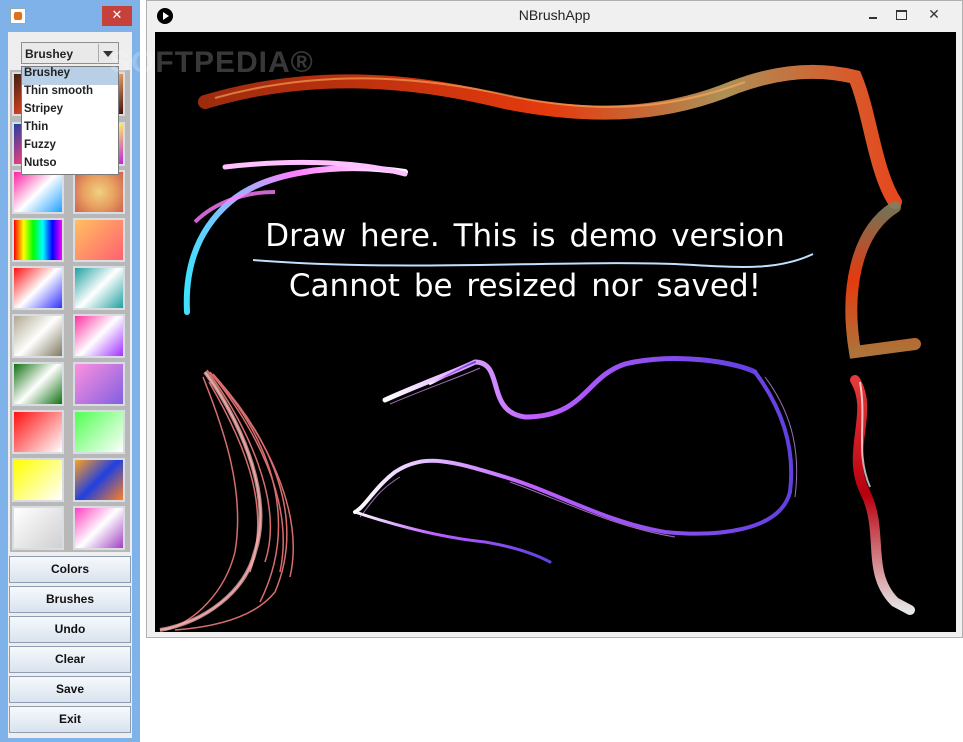 This screenshot has height=742, width=963. I want to click on exit-button: Exit, so click(70, 719).